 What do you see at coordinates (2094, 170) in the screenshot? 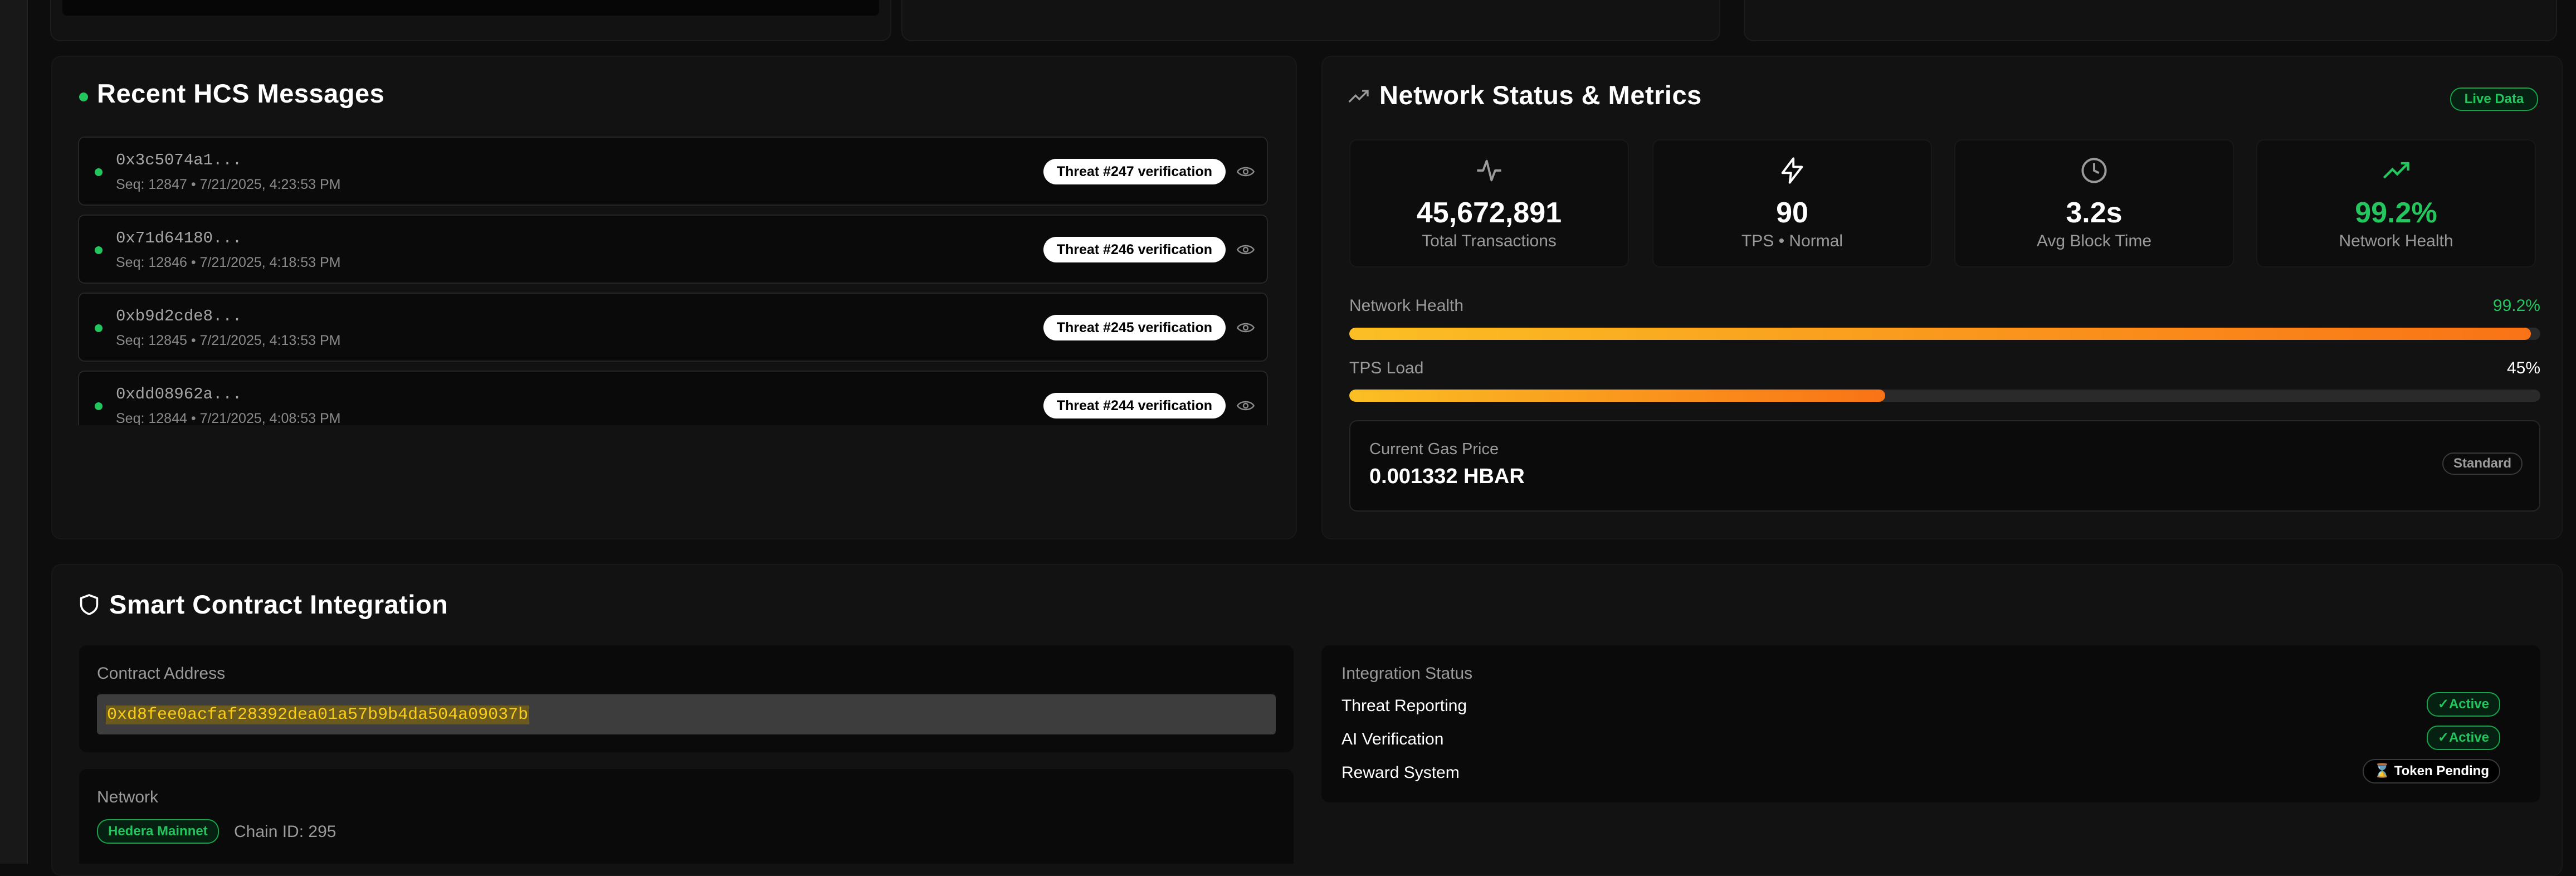
I see `clock-icon` at bounding box center [2094, 170].